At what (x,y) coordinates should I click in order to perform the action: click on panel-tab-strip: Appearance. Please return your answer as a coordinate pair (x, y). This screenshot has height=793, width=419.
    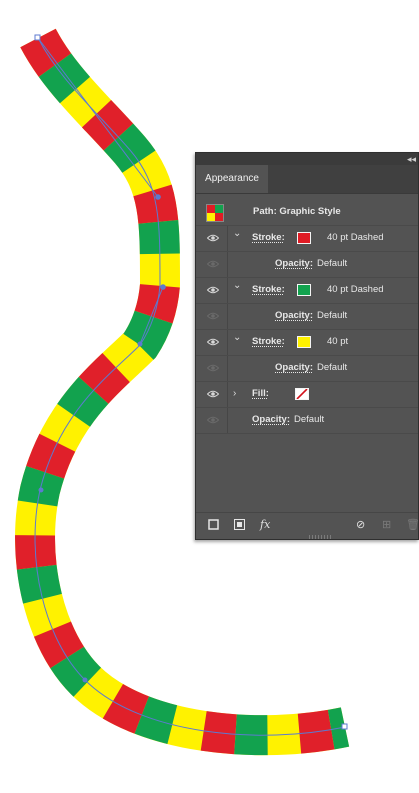
    Looking at the image, I should click on (307, 179).